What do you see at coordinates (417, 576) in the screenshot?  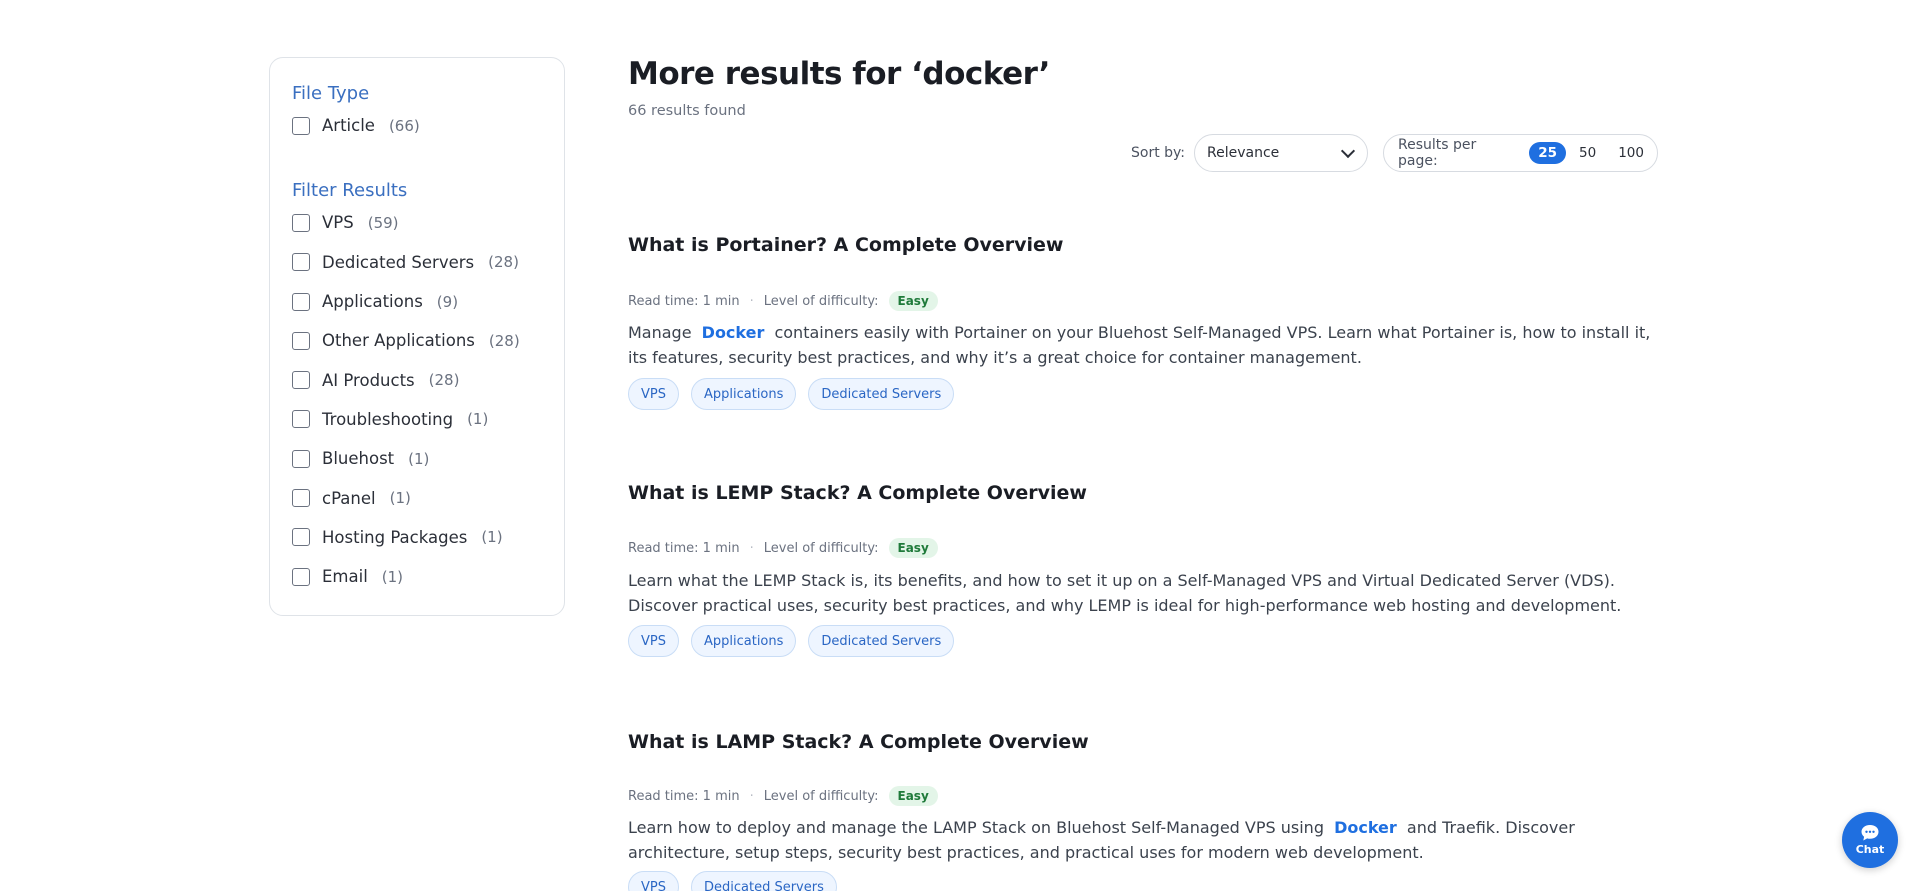 I see `filter-option-email: Email (1)` at bounding box center [417, 576].